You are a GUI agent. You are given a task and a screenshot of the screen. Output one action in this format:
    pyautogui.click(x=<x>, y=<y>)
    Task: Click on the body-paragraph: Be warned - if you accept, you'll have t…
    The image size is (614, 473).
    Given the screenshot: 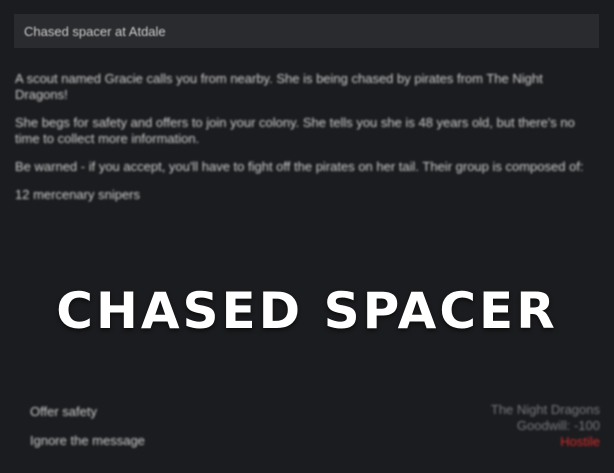 What is the action you would take?
    pyautogui.click(x=299, y=166)
    